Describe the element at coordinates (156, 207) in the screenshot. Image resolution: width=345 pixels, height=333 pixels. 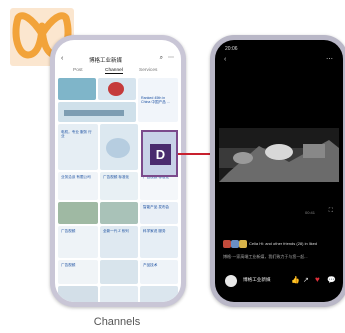
I see `video-caption: 智能产品 发布会` at that location.